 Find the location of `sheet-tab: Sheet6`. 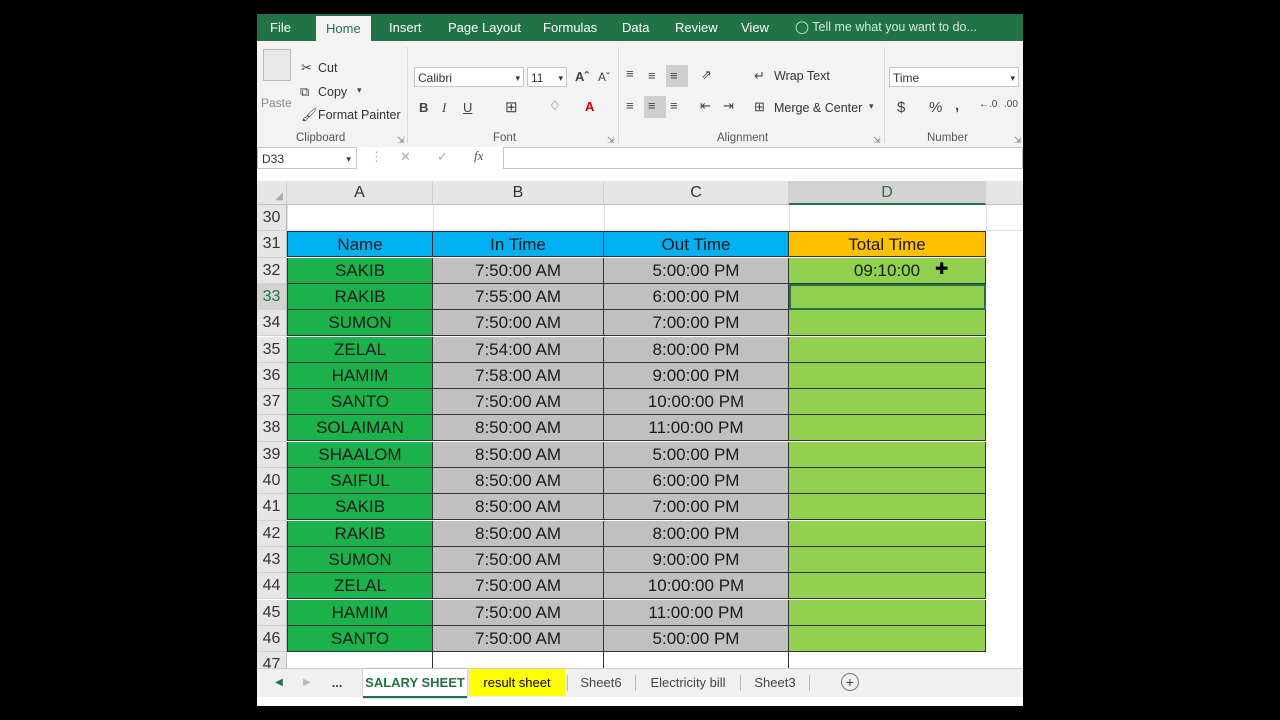

sheet-tab: Sheet6 is located at coordinates (601, 682).